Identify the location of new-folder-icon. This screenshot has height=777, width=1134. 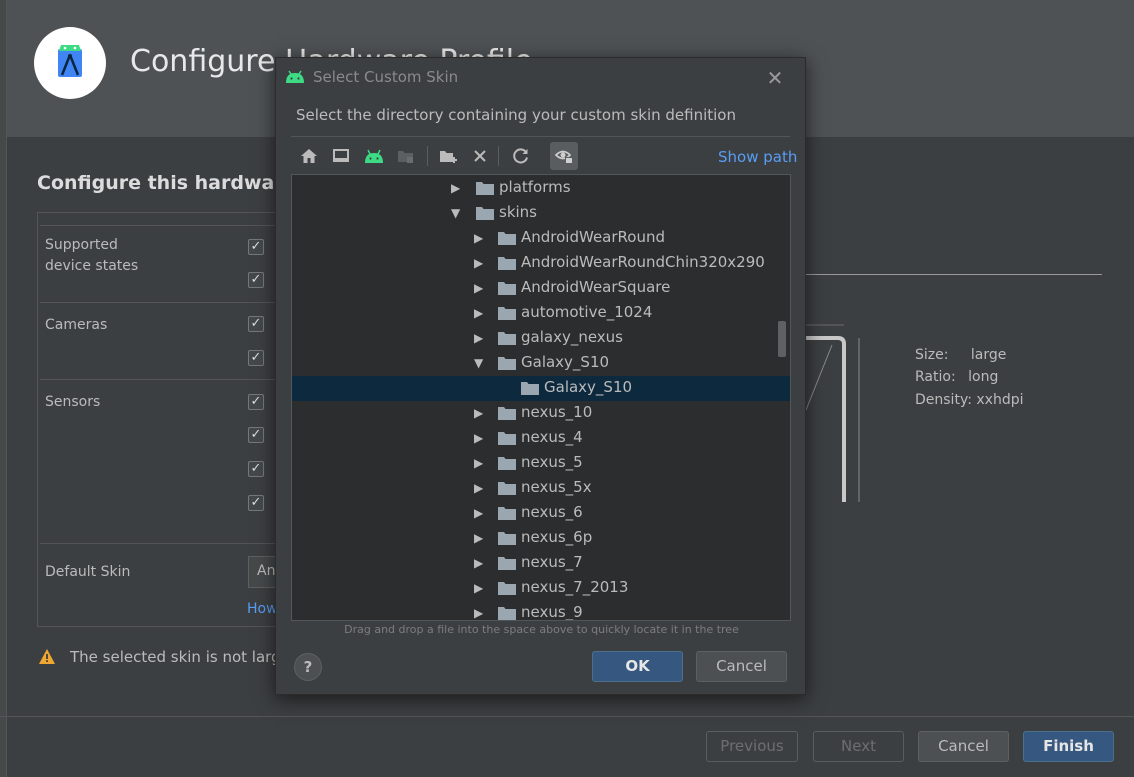
(449, 156).